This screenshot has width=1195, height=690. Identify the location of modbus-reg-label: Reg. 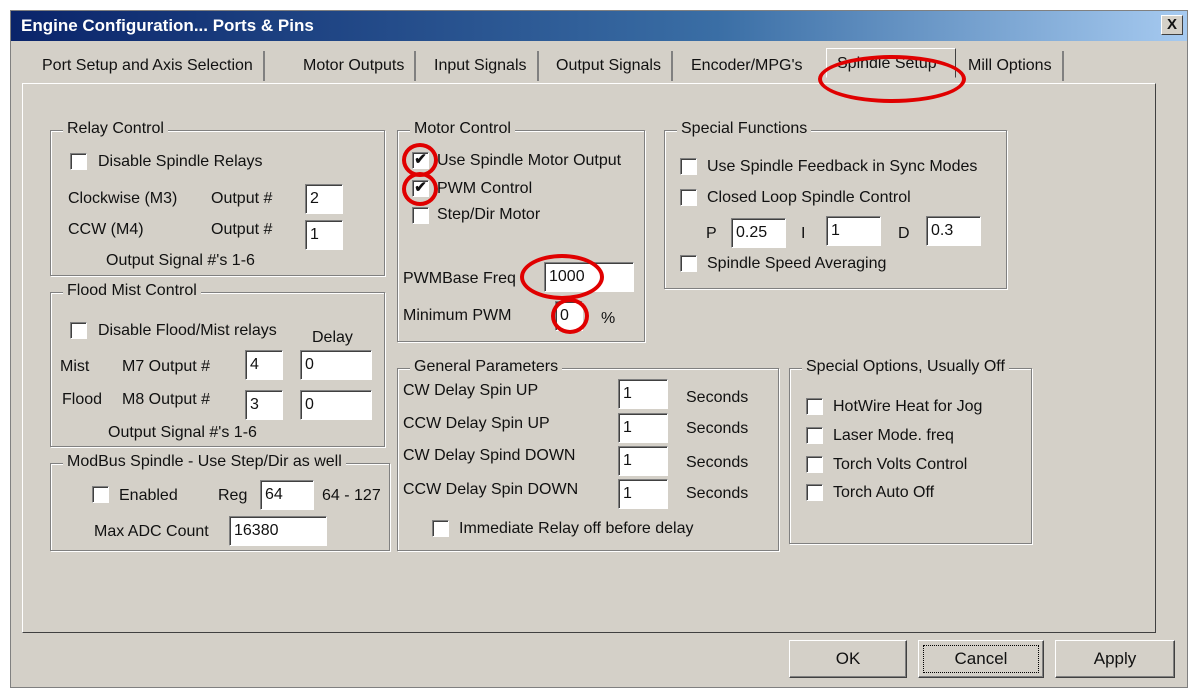
(233, 495).